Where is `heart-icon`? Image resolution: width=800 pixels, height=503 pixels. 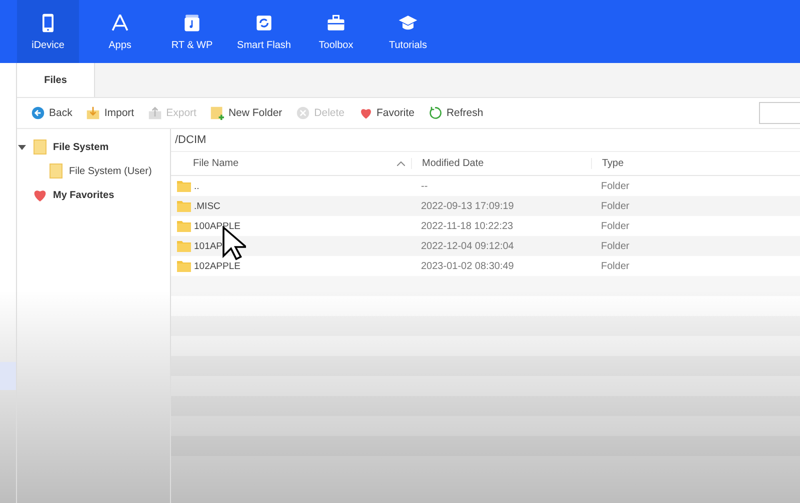 heart-icon is located at coordinates (365, 113).